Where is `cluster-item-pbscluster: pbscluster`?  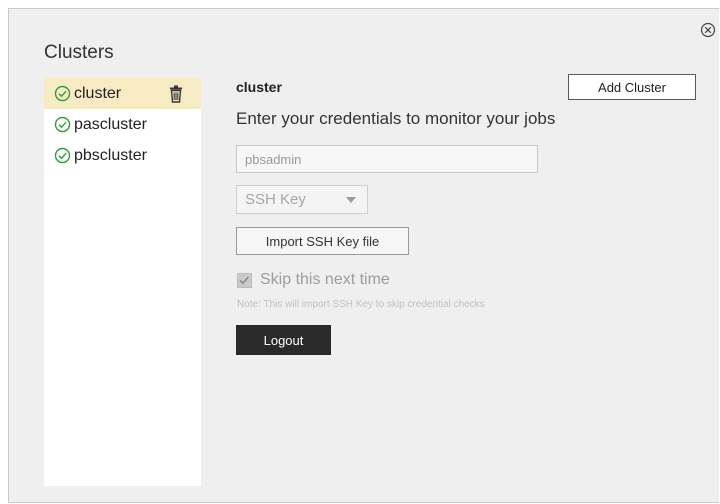
cluster-item-pbscluster: pbscluster is located at coordinates (122, 155).